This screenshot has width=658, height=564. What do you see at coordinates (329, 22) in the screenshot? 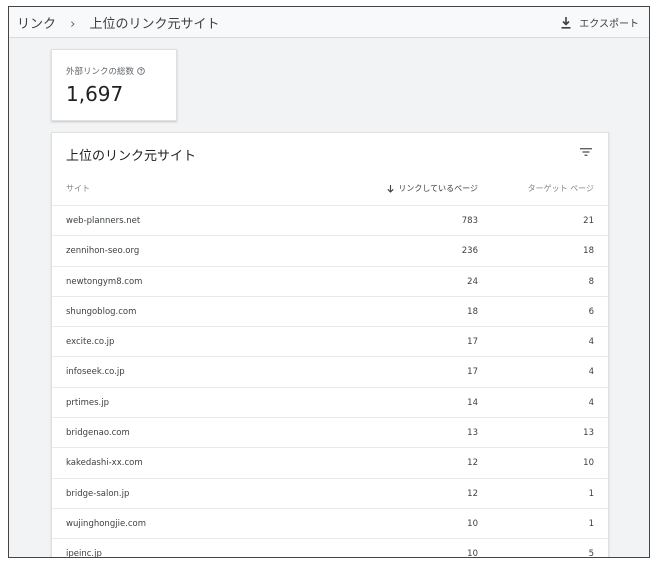
I see `top-bar: リンク › 上位のリンク元サイト エクスポート` at bounding box center [329, 22].